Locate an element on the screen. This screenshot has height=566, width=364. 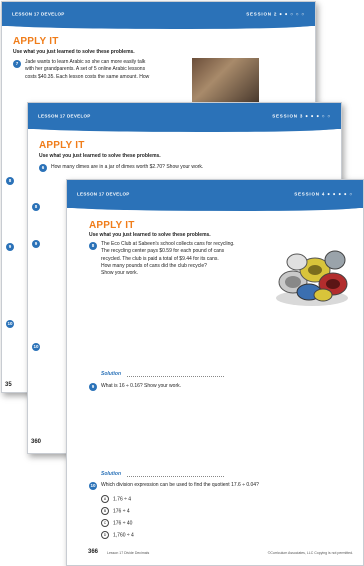
student-laptop-photo is located at coordinates (225, 80).